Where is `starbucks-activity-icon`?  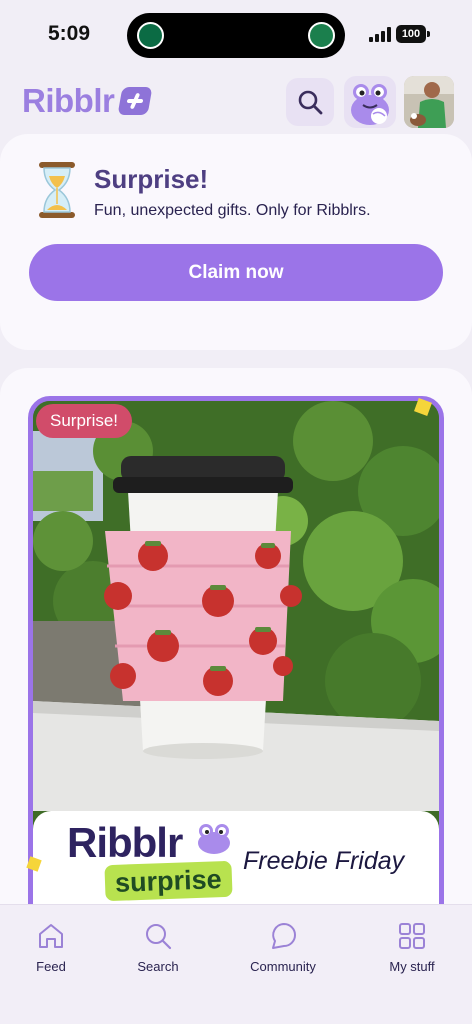 starbucks-activity-icon is located at coordinates (150, 35).